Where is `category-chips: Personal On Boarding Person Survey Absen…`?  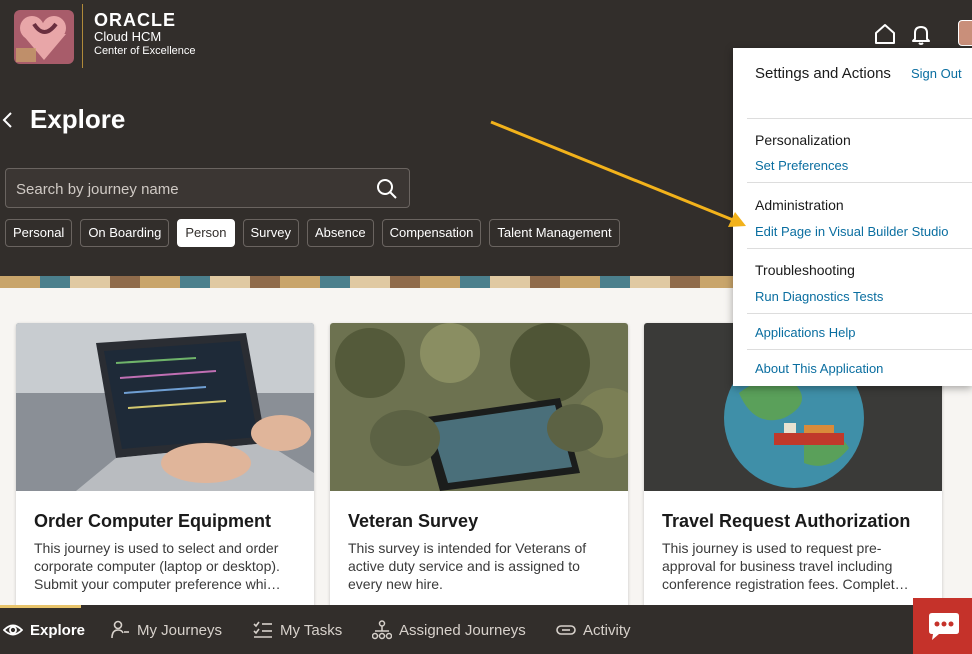
category-chips: Personal On Boarding Person Survey Absen… is located at coordinates (312, 233).